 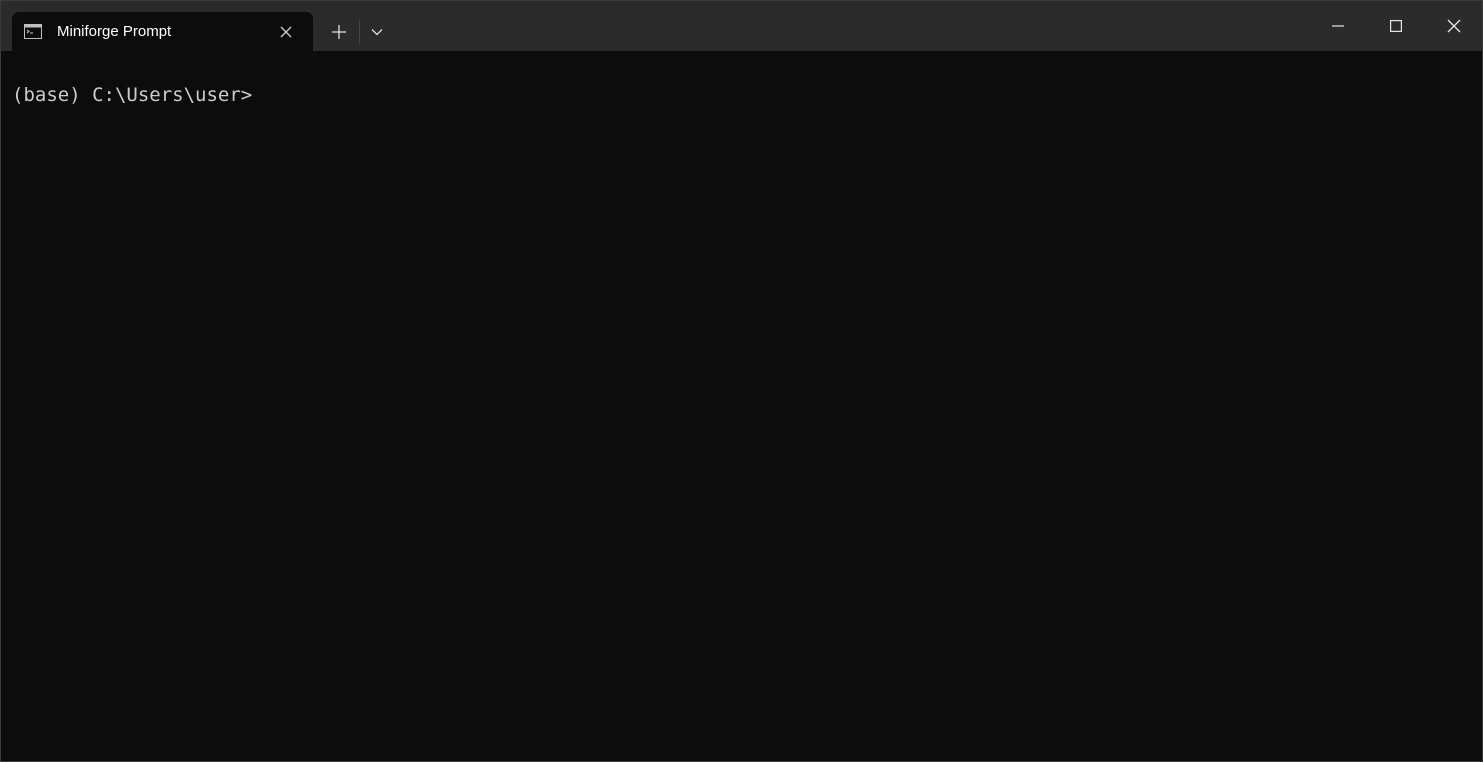 I want to click on title-bar: Miniforge Prompt, so click(x=741, y=26).